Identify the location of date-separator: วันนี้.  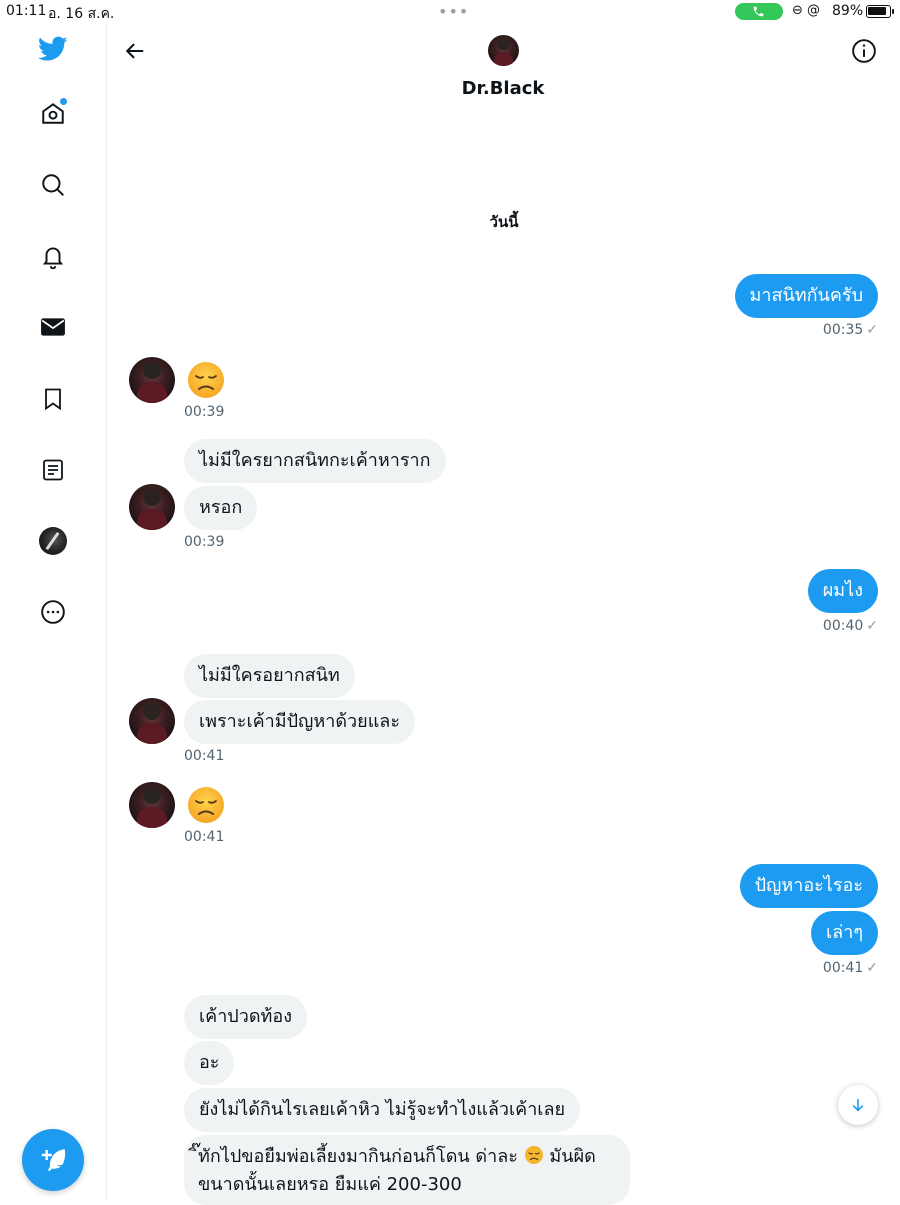
(504, 222).